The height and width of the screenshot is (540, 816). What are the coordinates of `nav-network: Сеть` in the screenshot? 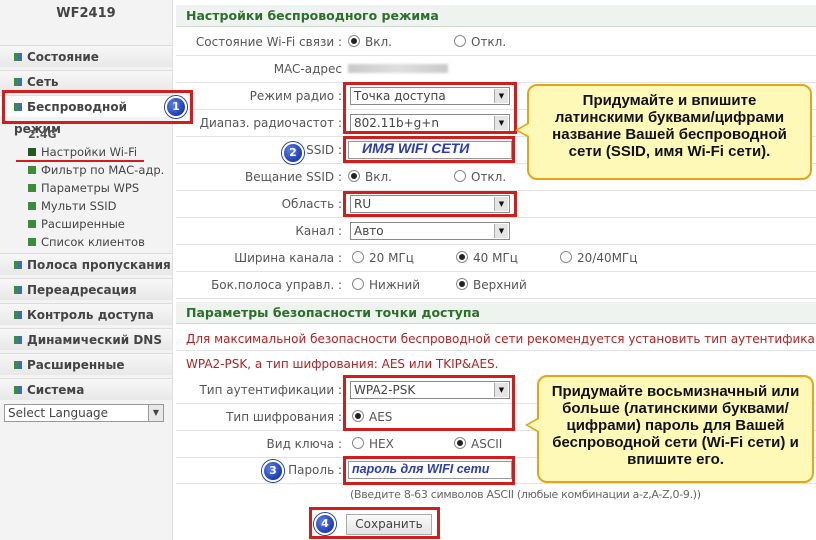 It's located at (86, 81).